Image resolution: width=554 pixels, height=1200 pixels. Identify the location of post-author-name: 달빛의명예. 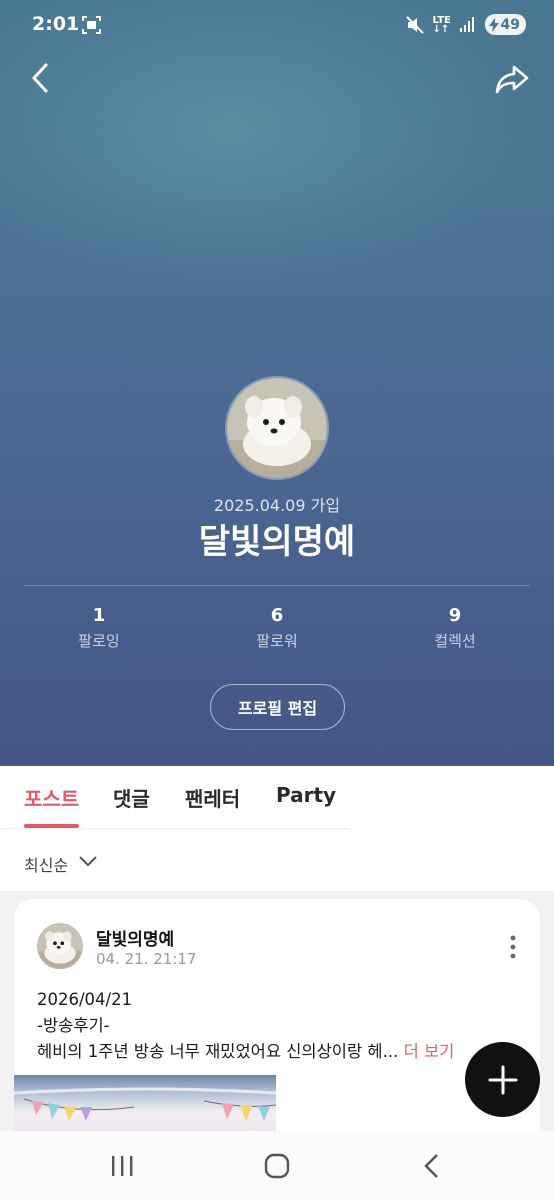
(135, 937).